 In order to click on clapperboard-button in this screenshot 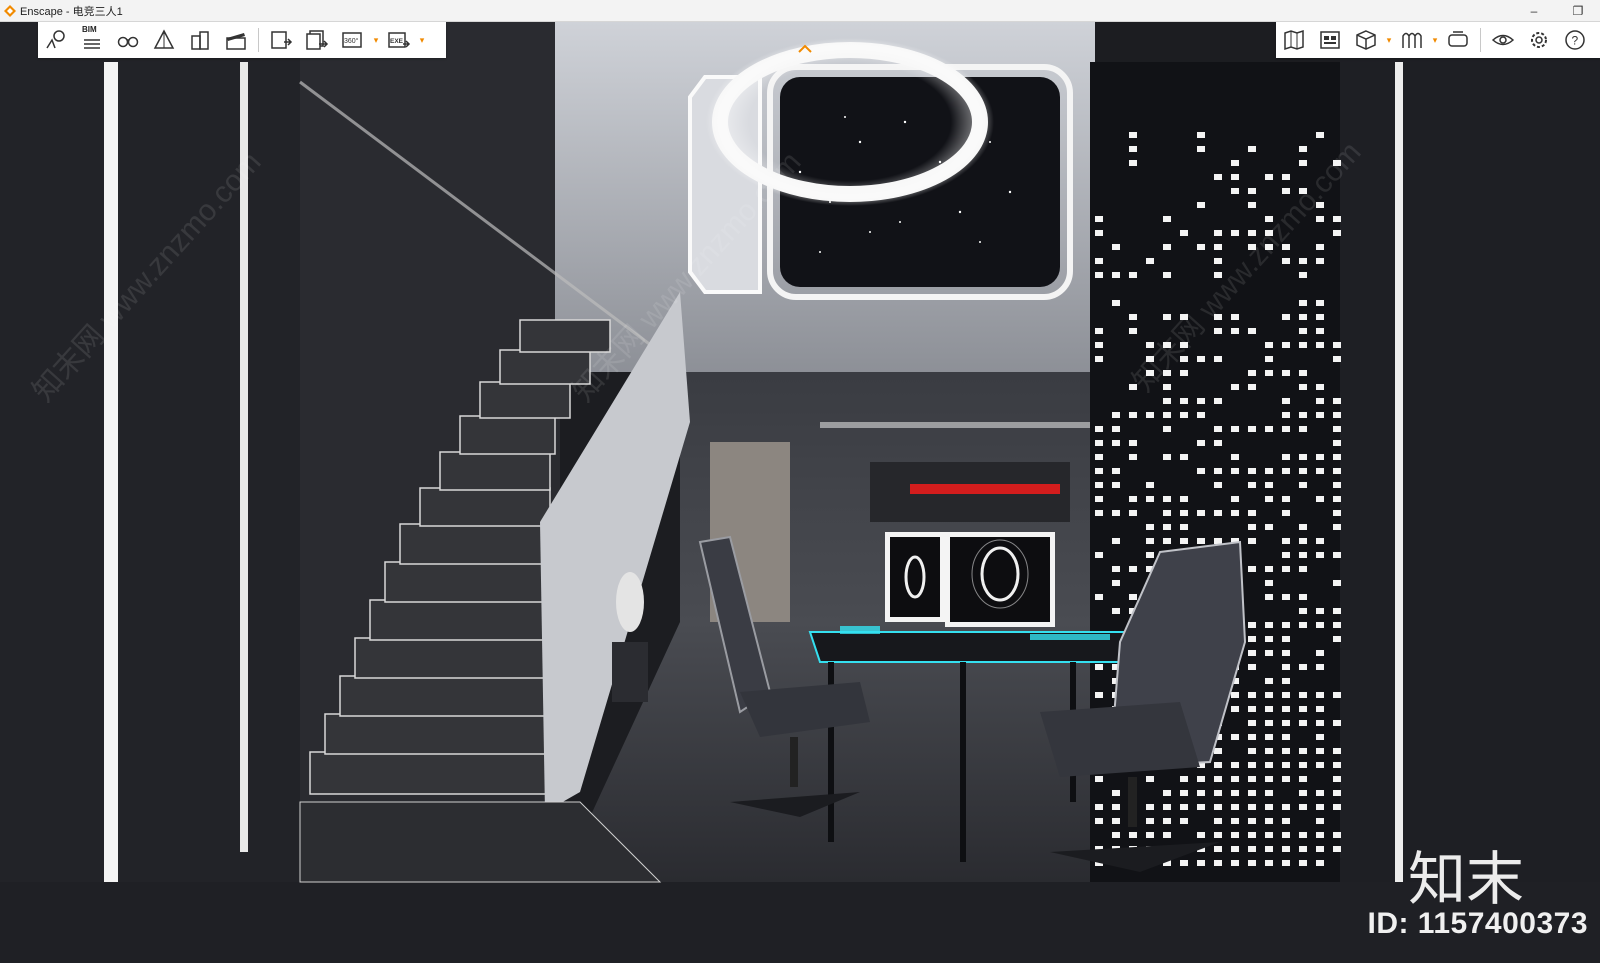, I will do `click(236, 40)`.